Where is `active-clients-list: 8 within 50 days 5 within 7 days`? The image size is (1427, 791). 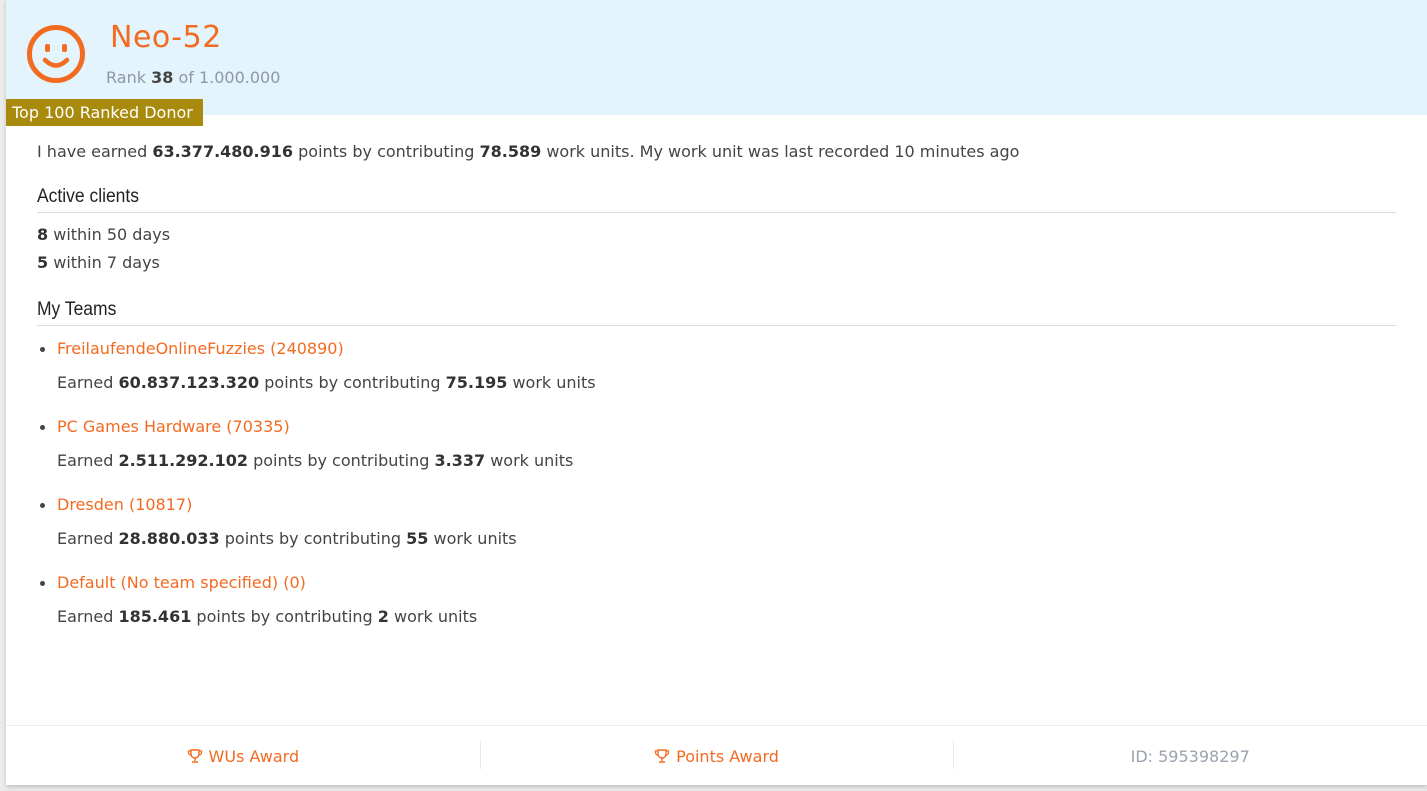 active-clients-list: 8 within 50 days 5 within 7 days is located at coordinates (717, 249).